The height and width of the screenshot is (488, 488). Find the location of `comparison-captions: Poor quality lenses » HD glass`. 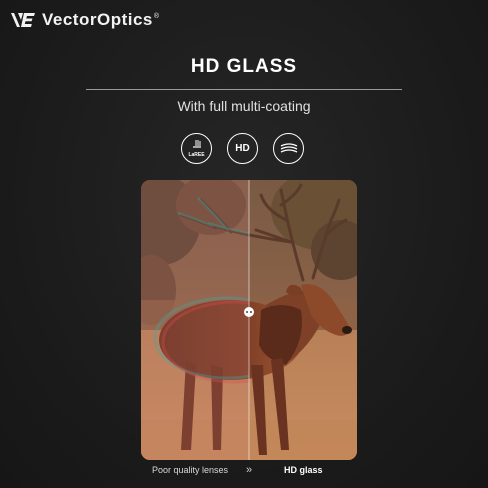

comparison-captions: Poor quality lenses » HD glass is located at coordinates (244, 471).